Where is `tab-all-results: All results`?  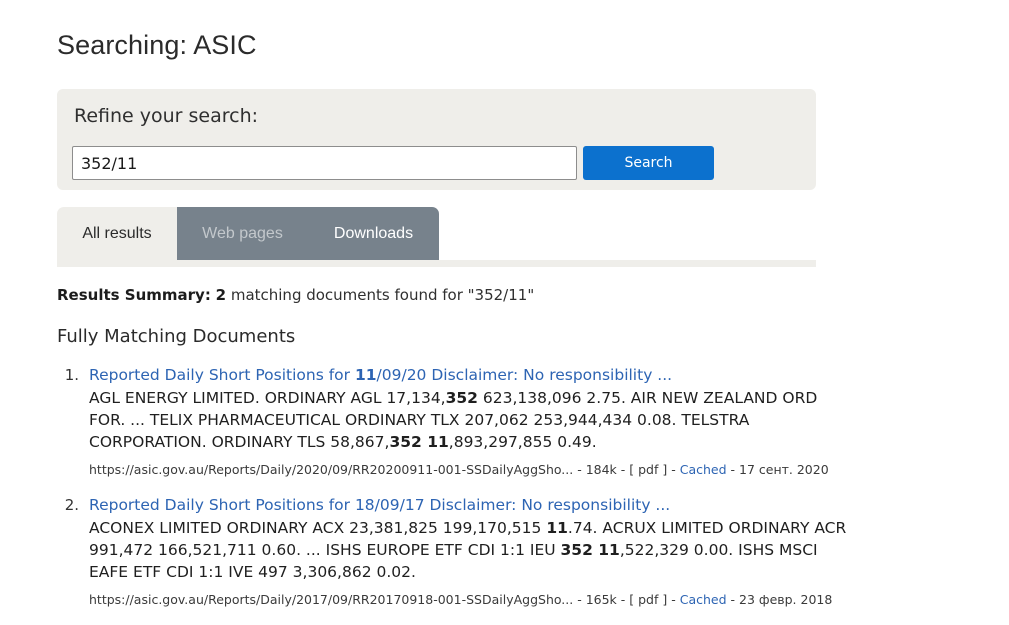
tab-all-results: All results is located at coordinates (117, 233).